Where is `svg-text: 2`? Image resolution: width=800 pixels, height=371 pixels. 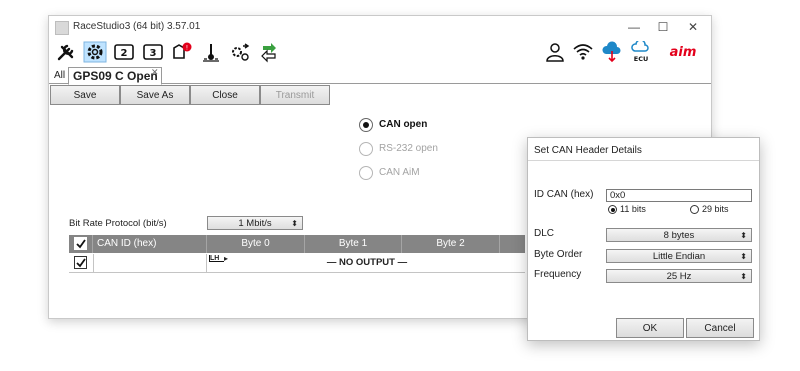 svg-text: 2 is located at coordinates (124, 53).